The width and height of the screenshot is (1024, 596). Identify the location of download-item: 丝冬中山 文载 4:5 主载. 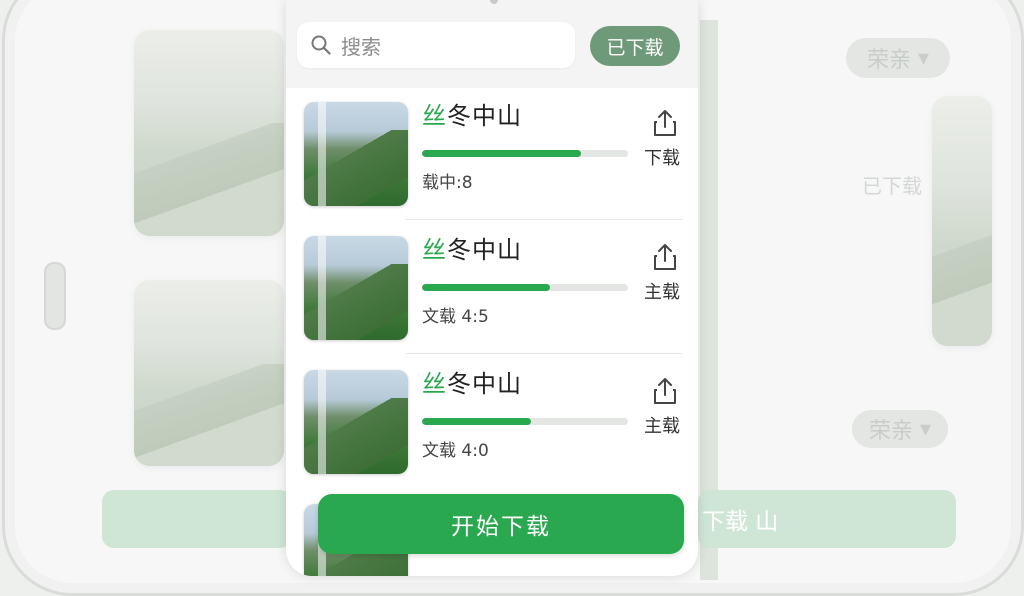
(492, 288).